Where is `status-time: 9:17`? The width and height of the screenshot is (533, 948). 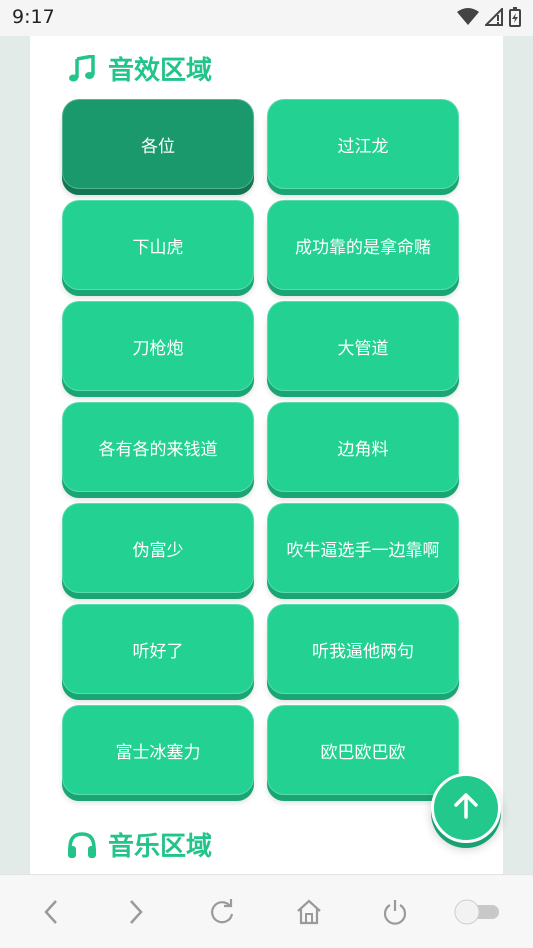 status-time: 9:17 is located at coordinates (33, 17).